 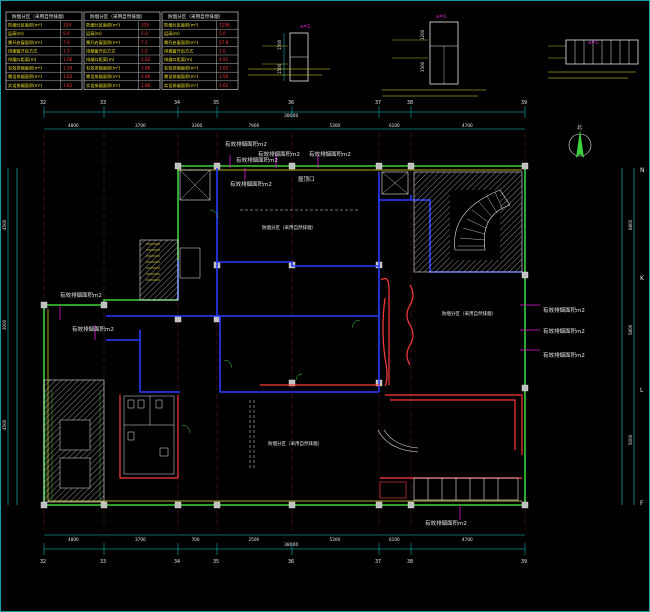 What do you see at coordinates (410, 103) in the screenshot?
I see `axis-number: 38` at bounding box center [410, 103].